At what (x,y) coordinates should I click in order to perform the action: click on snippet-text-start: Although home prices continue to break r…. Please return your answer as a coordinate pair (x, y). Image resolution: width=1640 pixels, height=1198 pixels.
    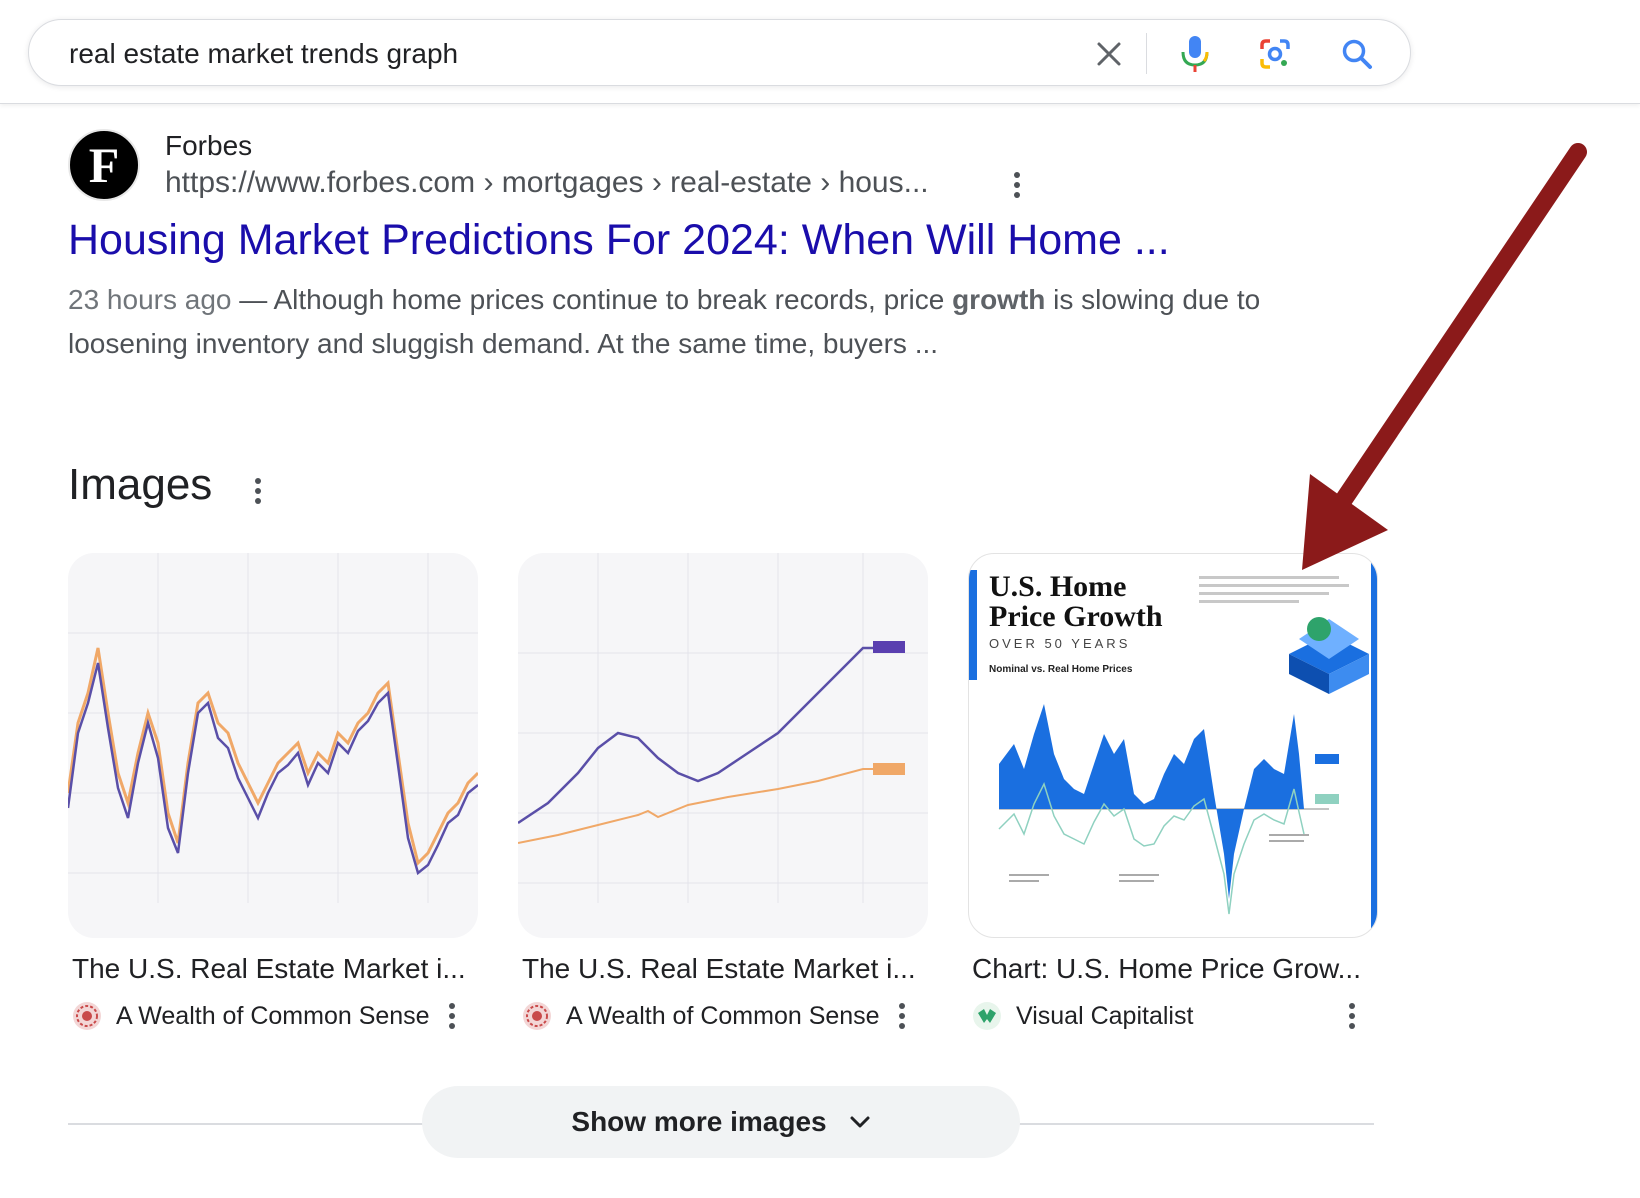
    Looking at the image, I should click on (613, 299).